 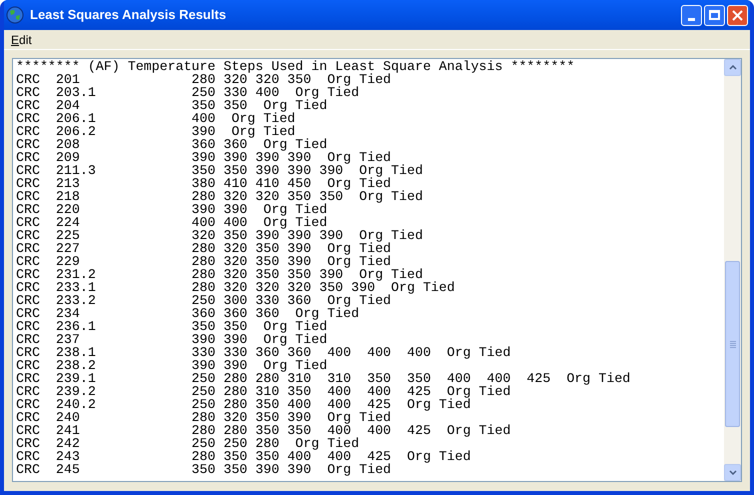 What do you see at coordinates (172, 222) in the screenshot?
I see `text-line: CRC 224 400 400 Org Tied` at bounding box center [172, 222].